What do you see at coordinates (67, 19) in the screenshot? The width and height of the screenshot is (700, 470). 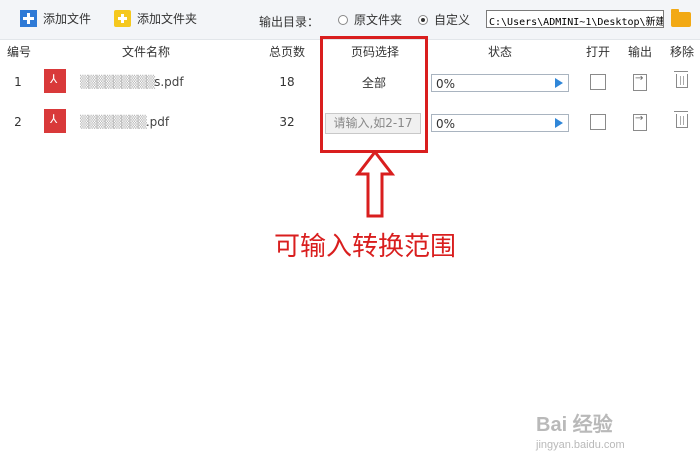 I see `add-file-label: 添加文件` at bounding box center [67, 19].